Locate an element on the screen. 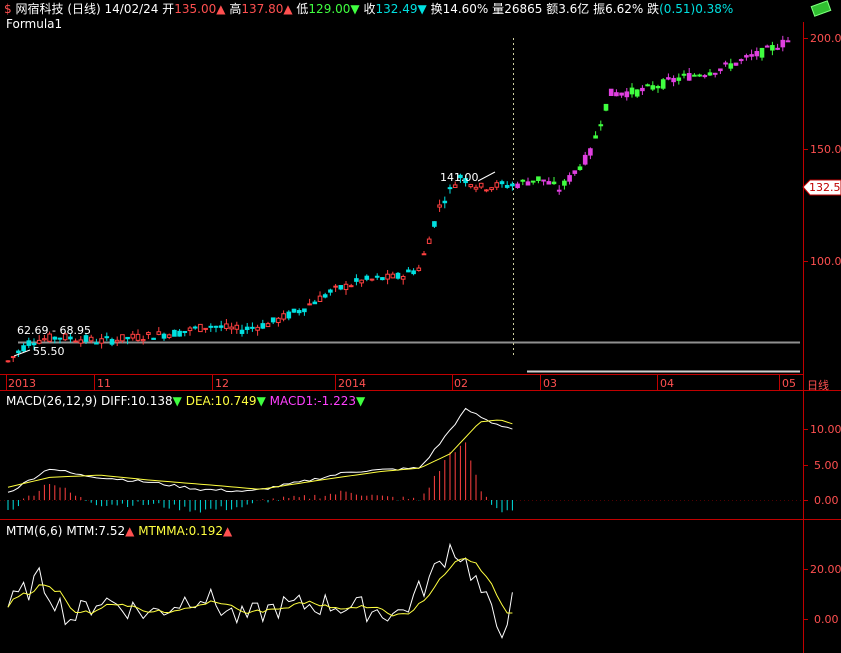 The height and width of the screenshot is (653, 841). high-annotation-line is located at coordinates (486, 176).